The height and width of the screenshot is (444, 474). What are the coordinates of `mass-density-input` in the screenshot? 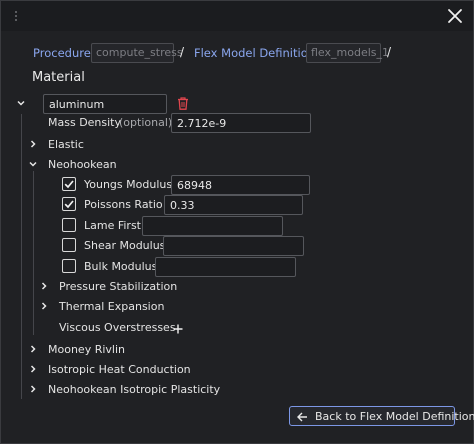 It's located at (241, 123).